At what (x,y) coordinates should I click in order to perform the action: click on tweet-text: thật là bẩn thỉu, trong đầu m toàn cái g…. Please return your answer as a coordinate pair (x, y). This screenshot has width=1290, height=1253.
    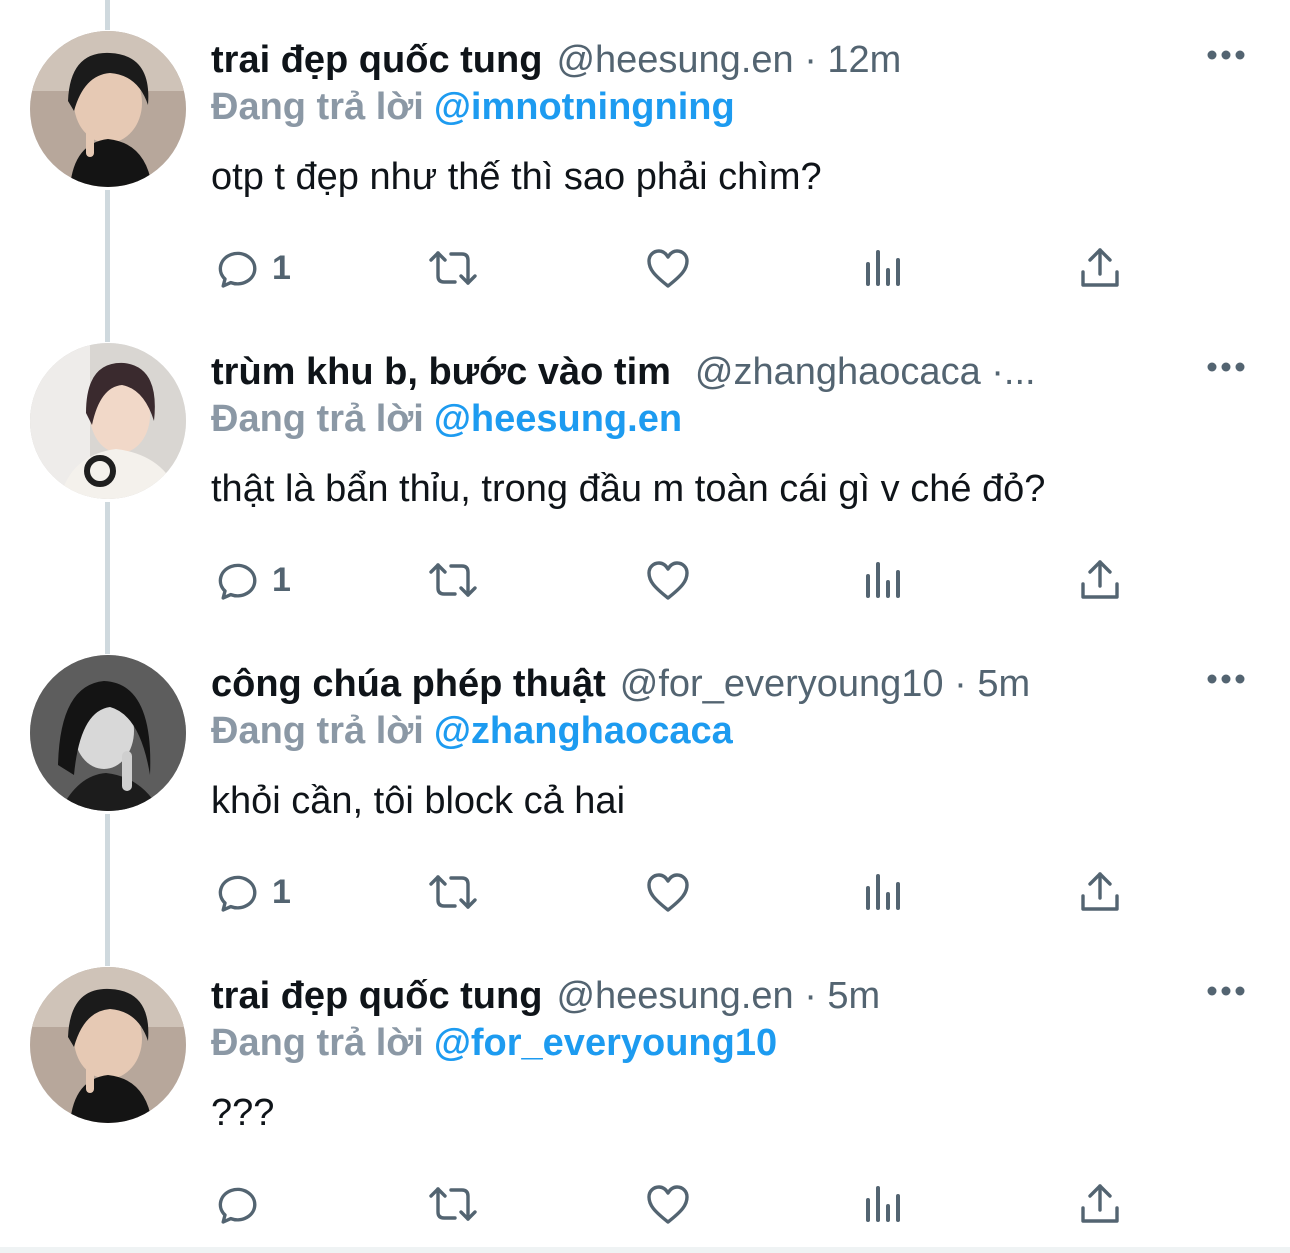
    Looking at the image, I should click on (628, 489).